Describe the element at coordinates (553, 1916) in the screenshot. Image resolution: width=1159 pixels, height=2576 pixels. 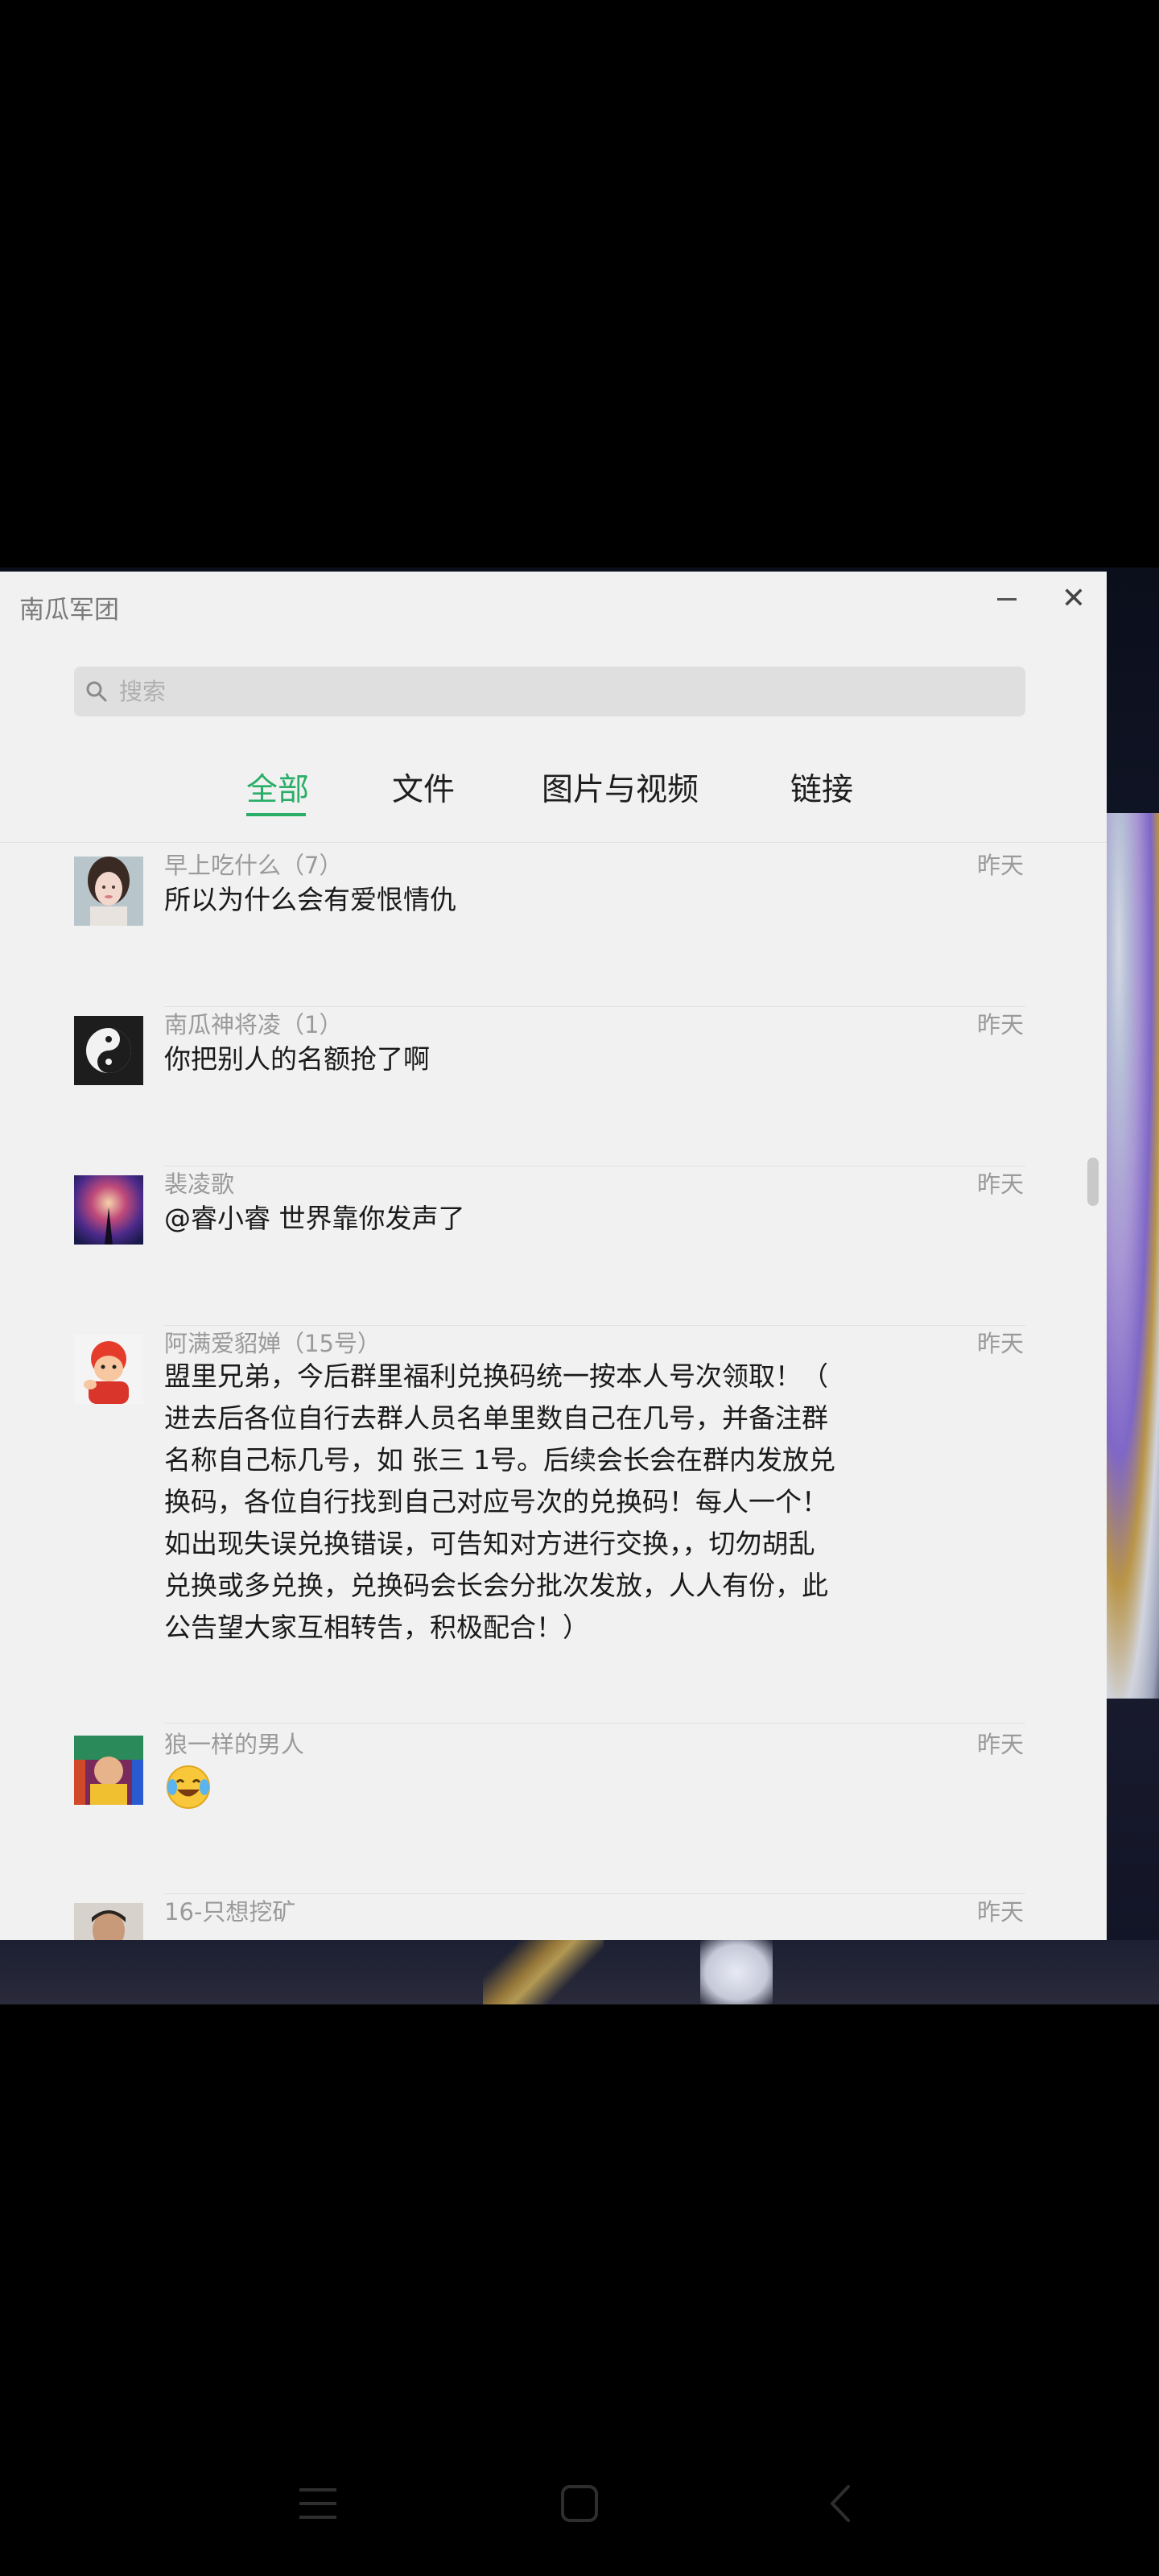
I see `message-item: 16-只想挖矿 昨天` at that location.